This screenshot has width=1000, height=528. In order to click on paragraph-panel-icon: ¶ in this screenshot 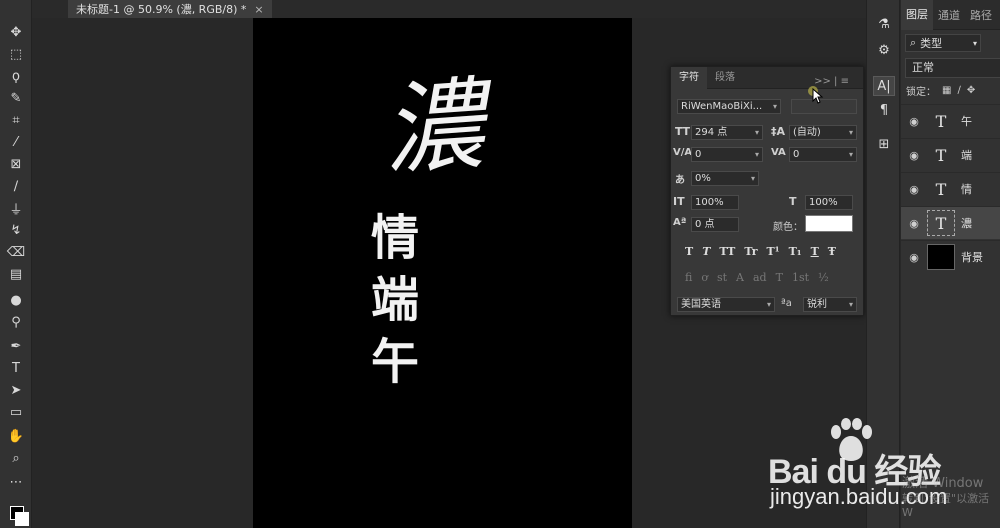, I will do `click(884, 110)`.